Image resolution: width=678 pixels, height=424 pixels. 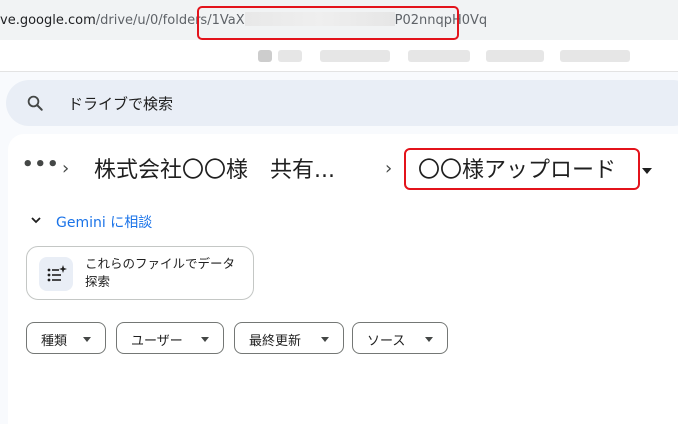 I want to click on filter-source-chip: ソース, so click(x=400, y=338).